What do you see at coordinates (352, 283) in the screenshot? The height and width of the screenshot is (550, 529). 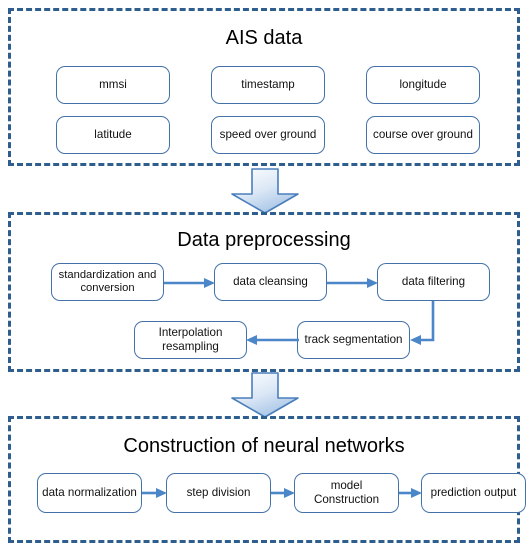 I see `connector-cleansing-to-filtering` at bounding box center [352, 283].